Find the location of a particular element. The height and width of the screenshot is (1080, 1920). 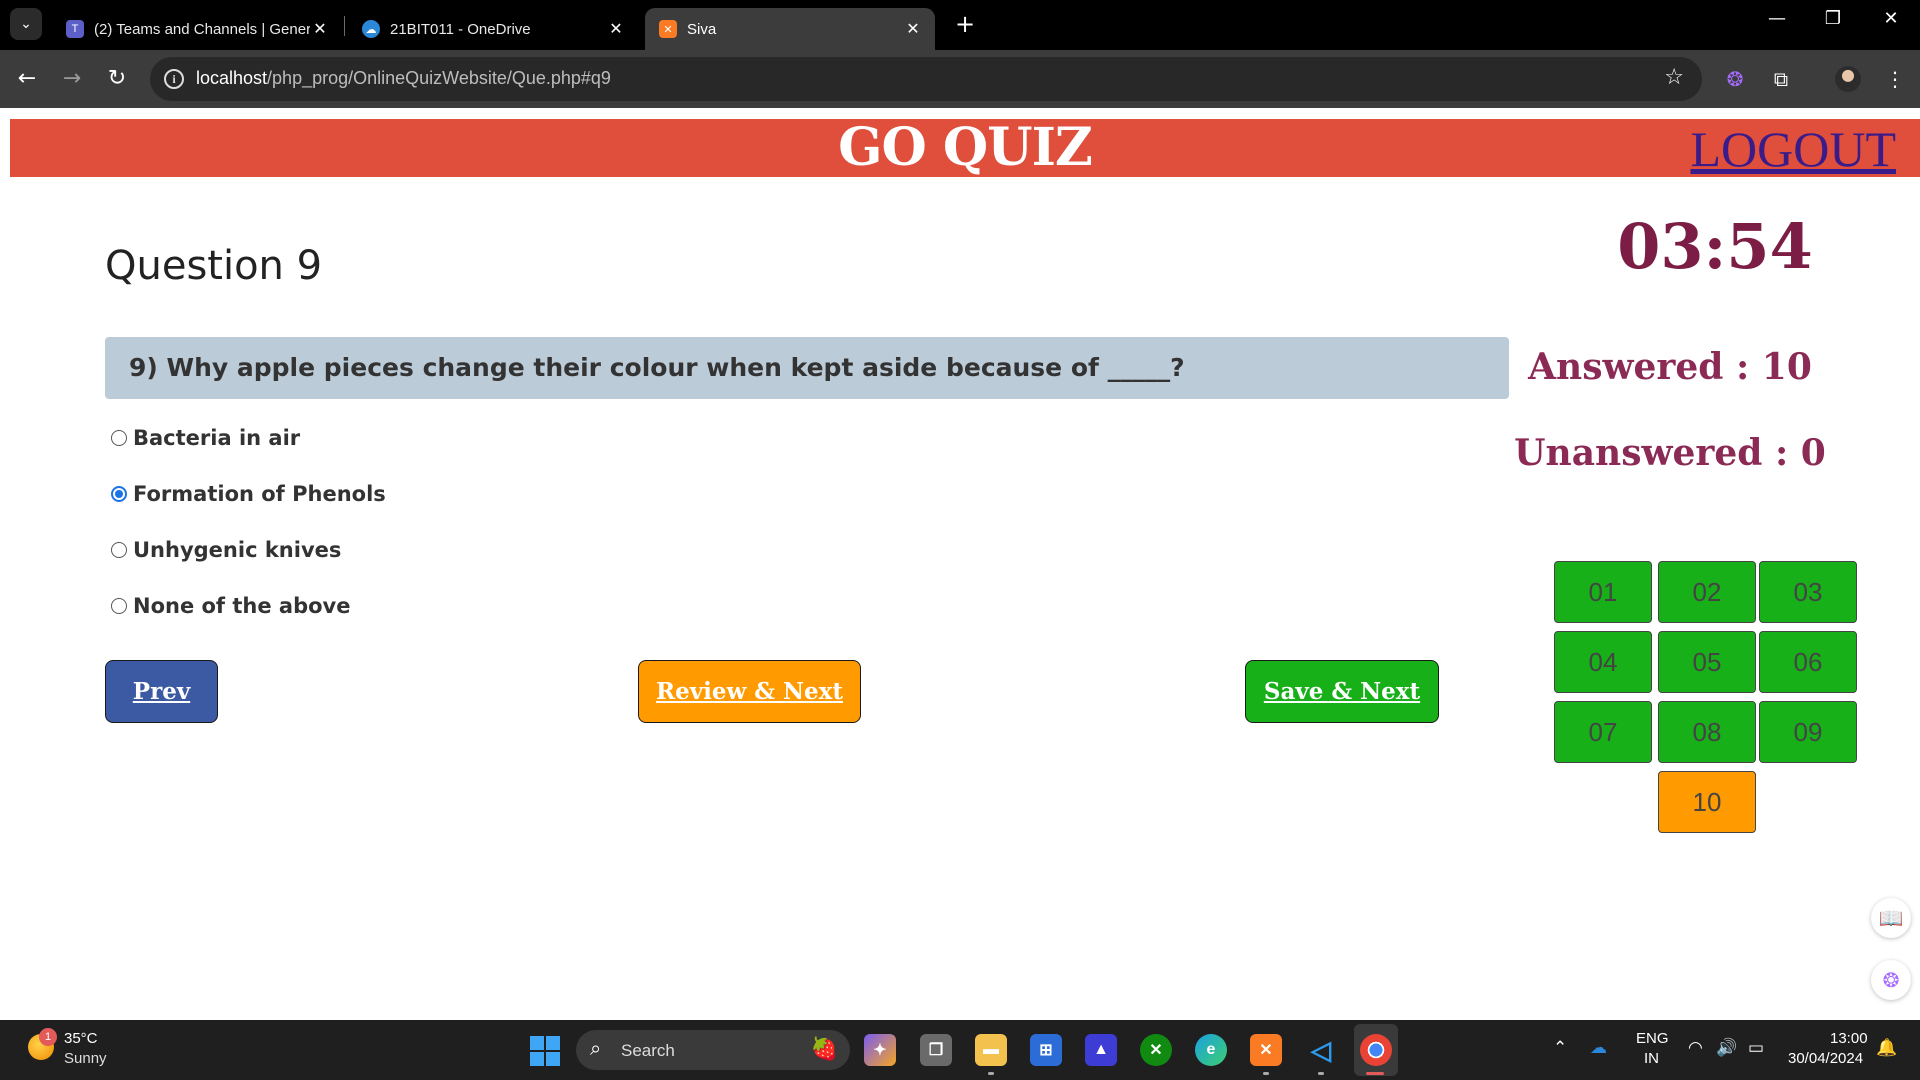

logout-link: LOGOUT is located at coordinates (1793, 149).